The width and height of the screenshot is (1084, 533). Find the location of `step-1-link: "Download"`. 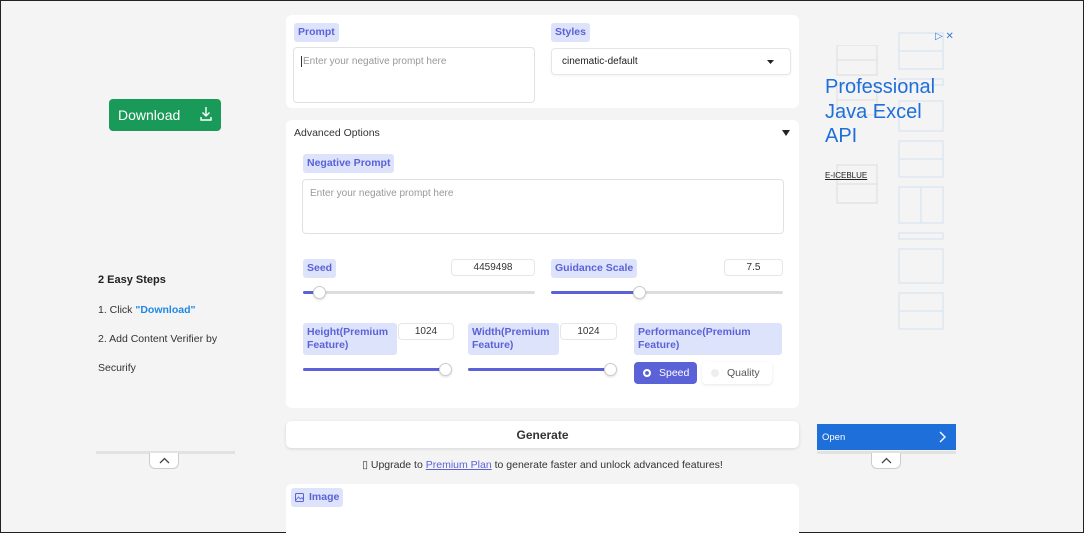

step-1-link: "Download" is located at coordinates (165, 310).